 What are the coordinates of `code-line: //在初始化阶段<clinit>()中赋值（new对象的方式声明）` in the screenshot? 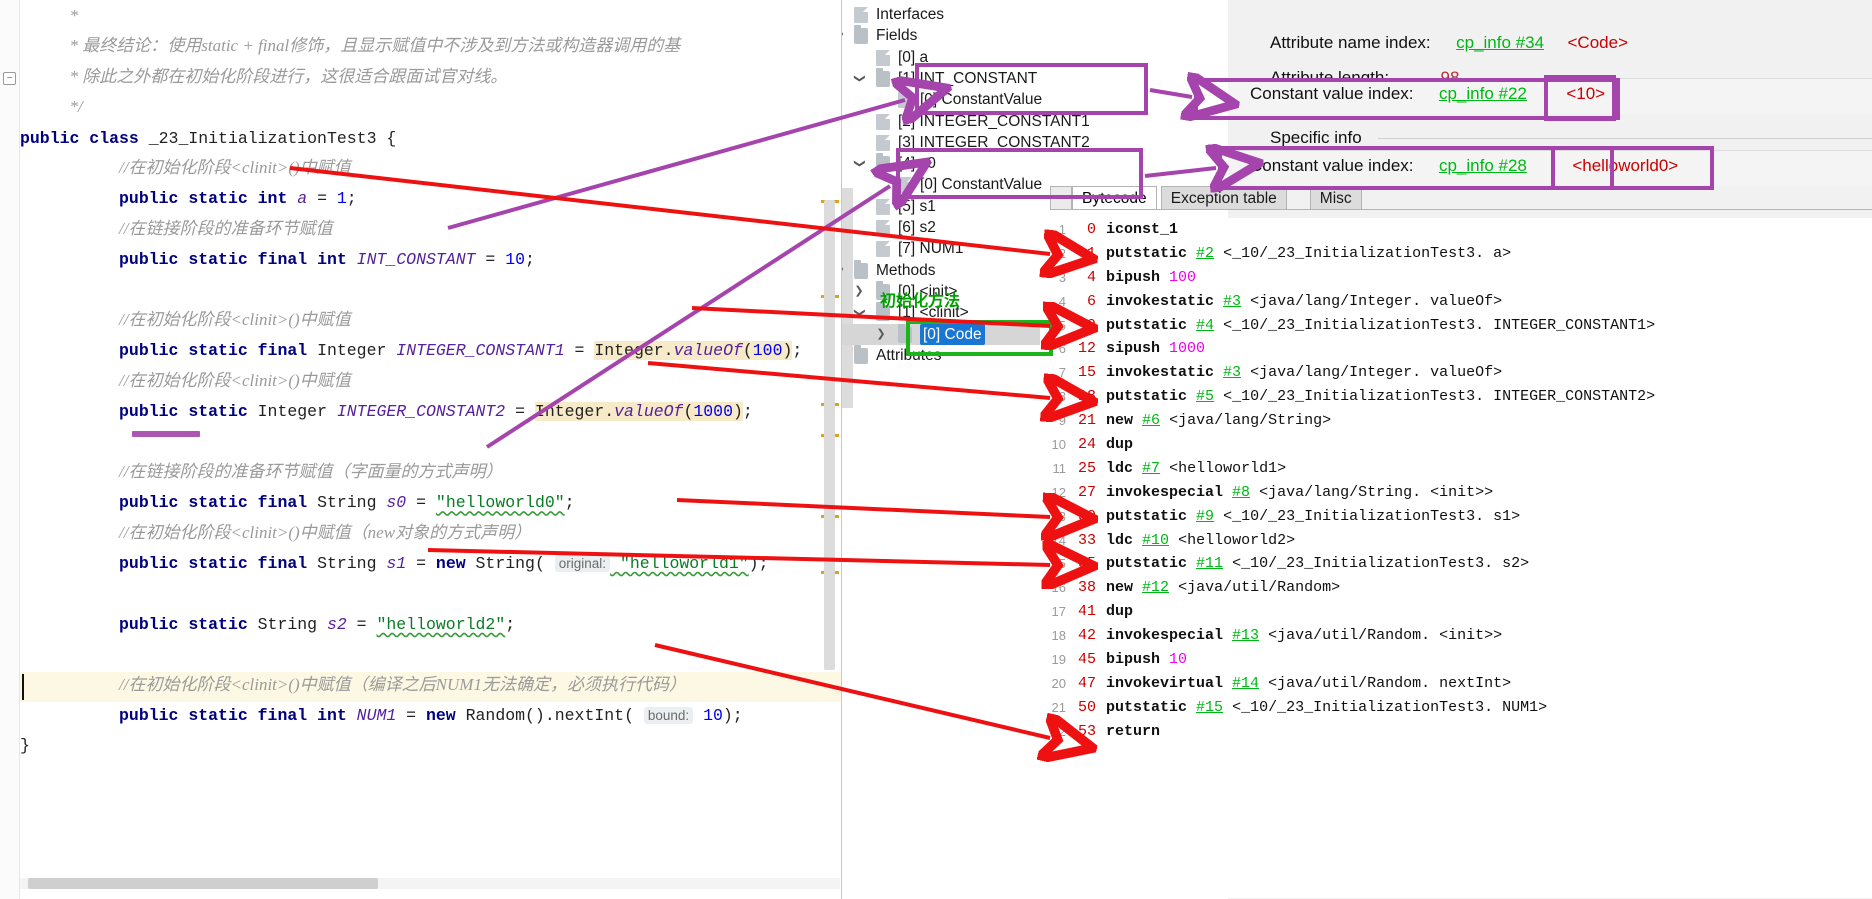 It's located at (411, 532).